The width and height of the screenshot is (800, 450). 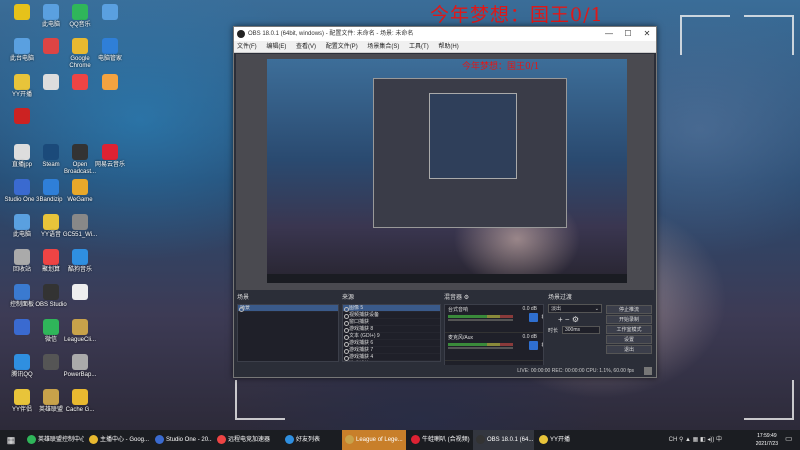 What do you see at coordinates (581, 330) in the screenshot?
I see `duration-input: 300ms` at bounding box center [581, 330].